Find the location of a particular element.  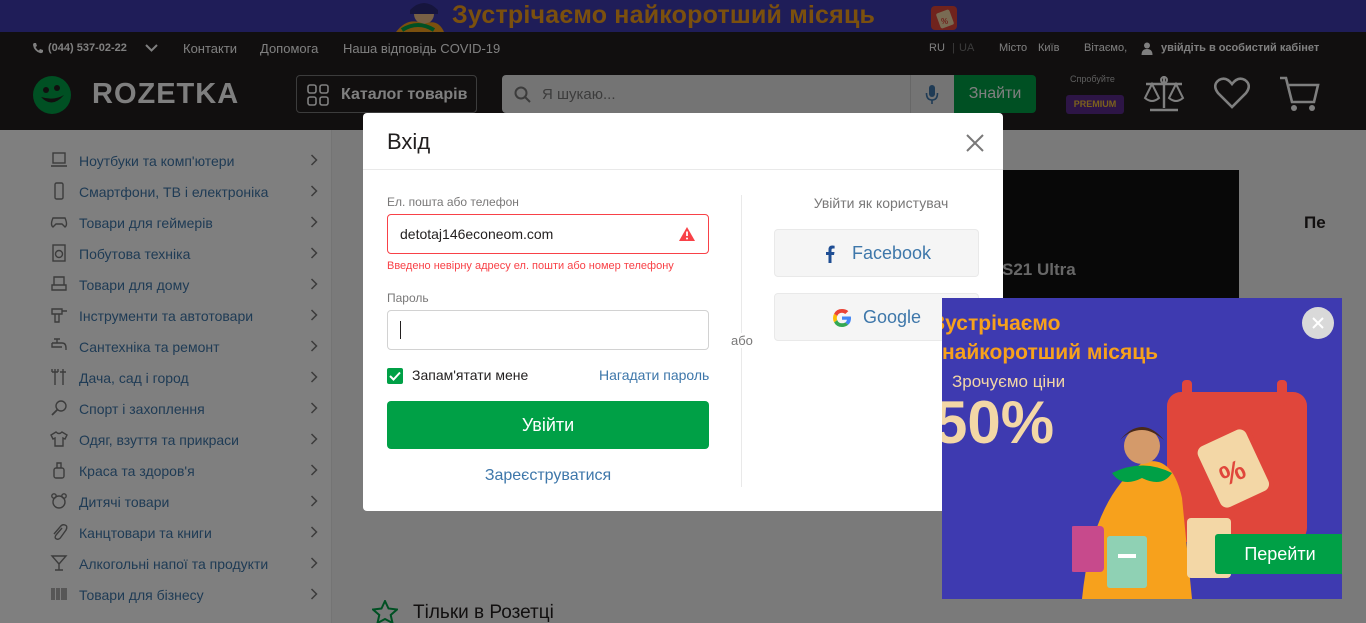

remind-password-link: Нагадати пароль is located at coordinates (654, 375).